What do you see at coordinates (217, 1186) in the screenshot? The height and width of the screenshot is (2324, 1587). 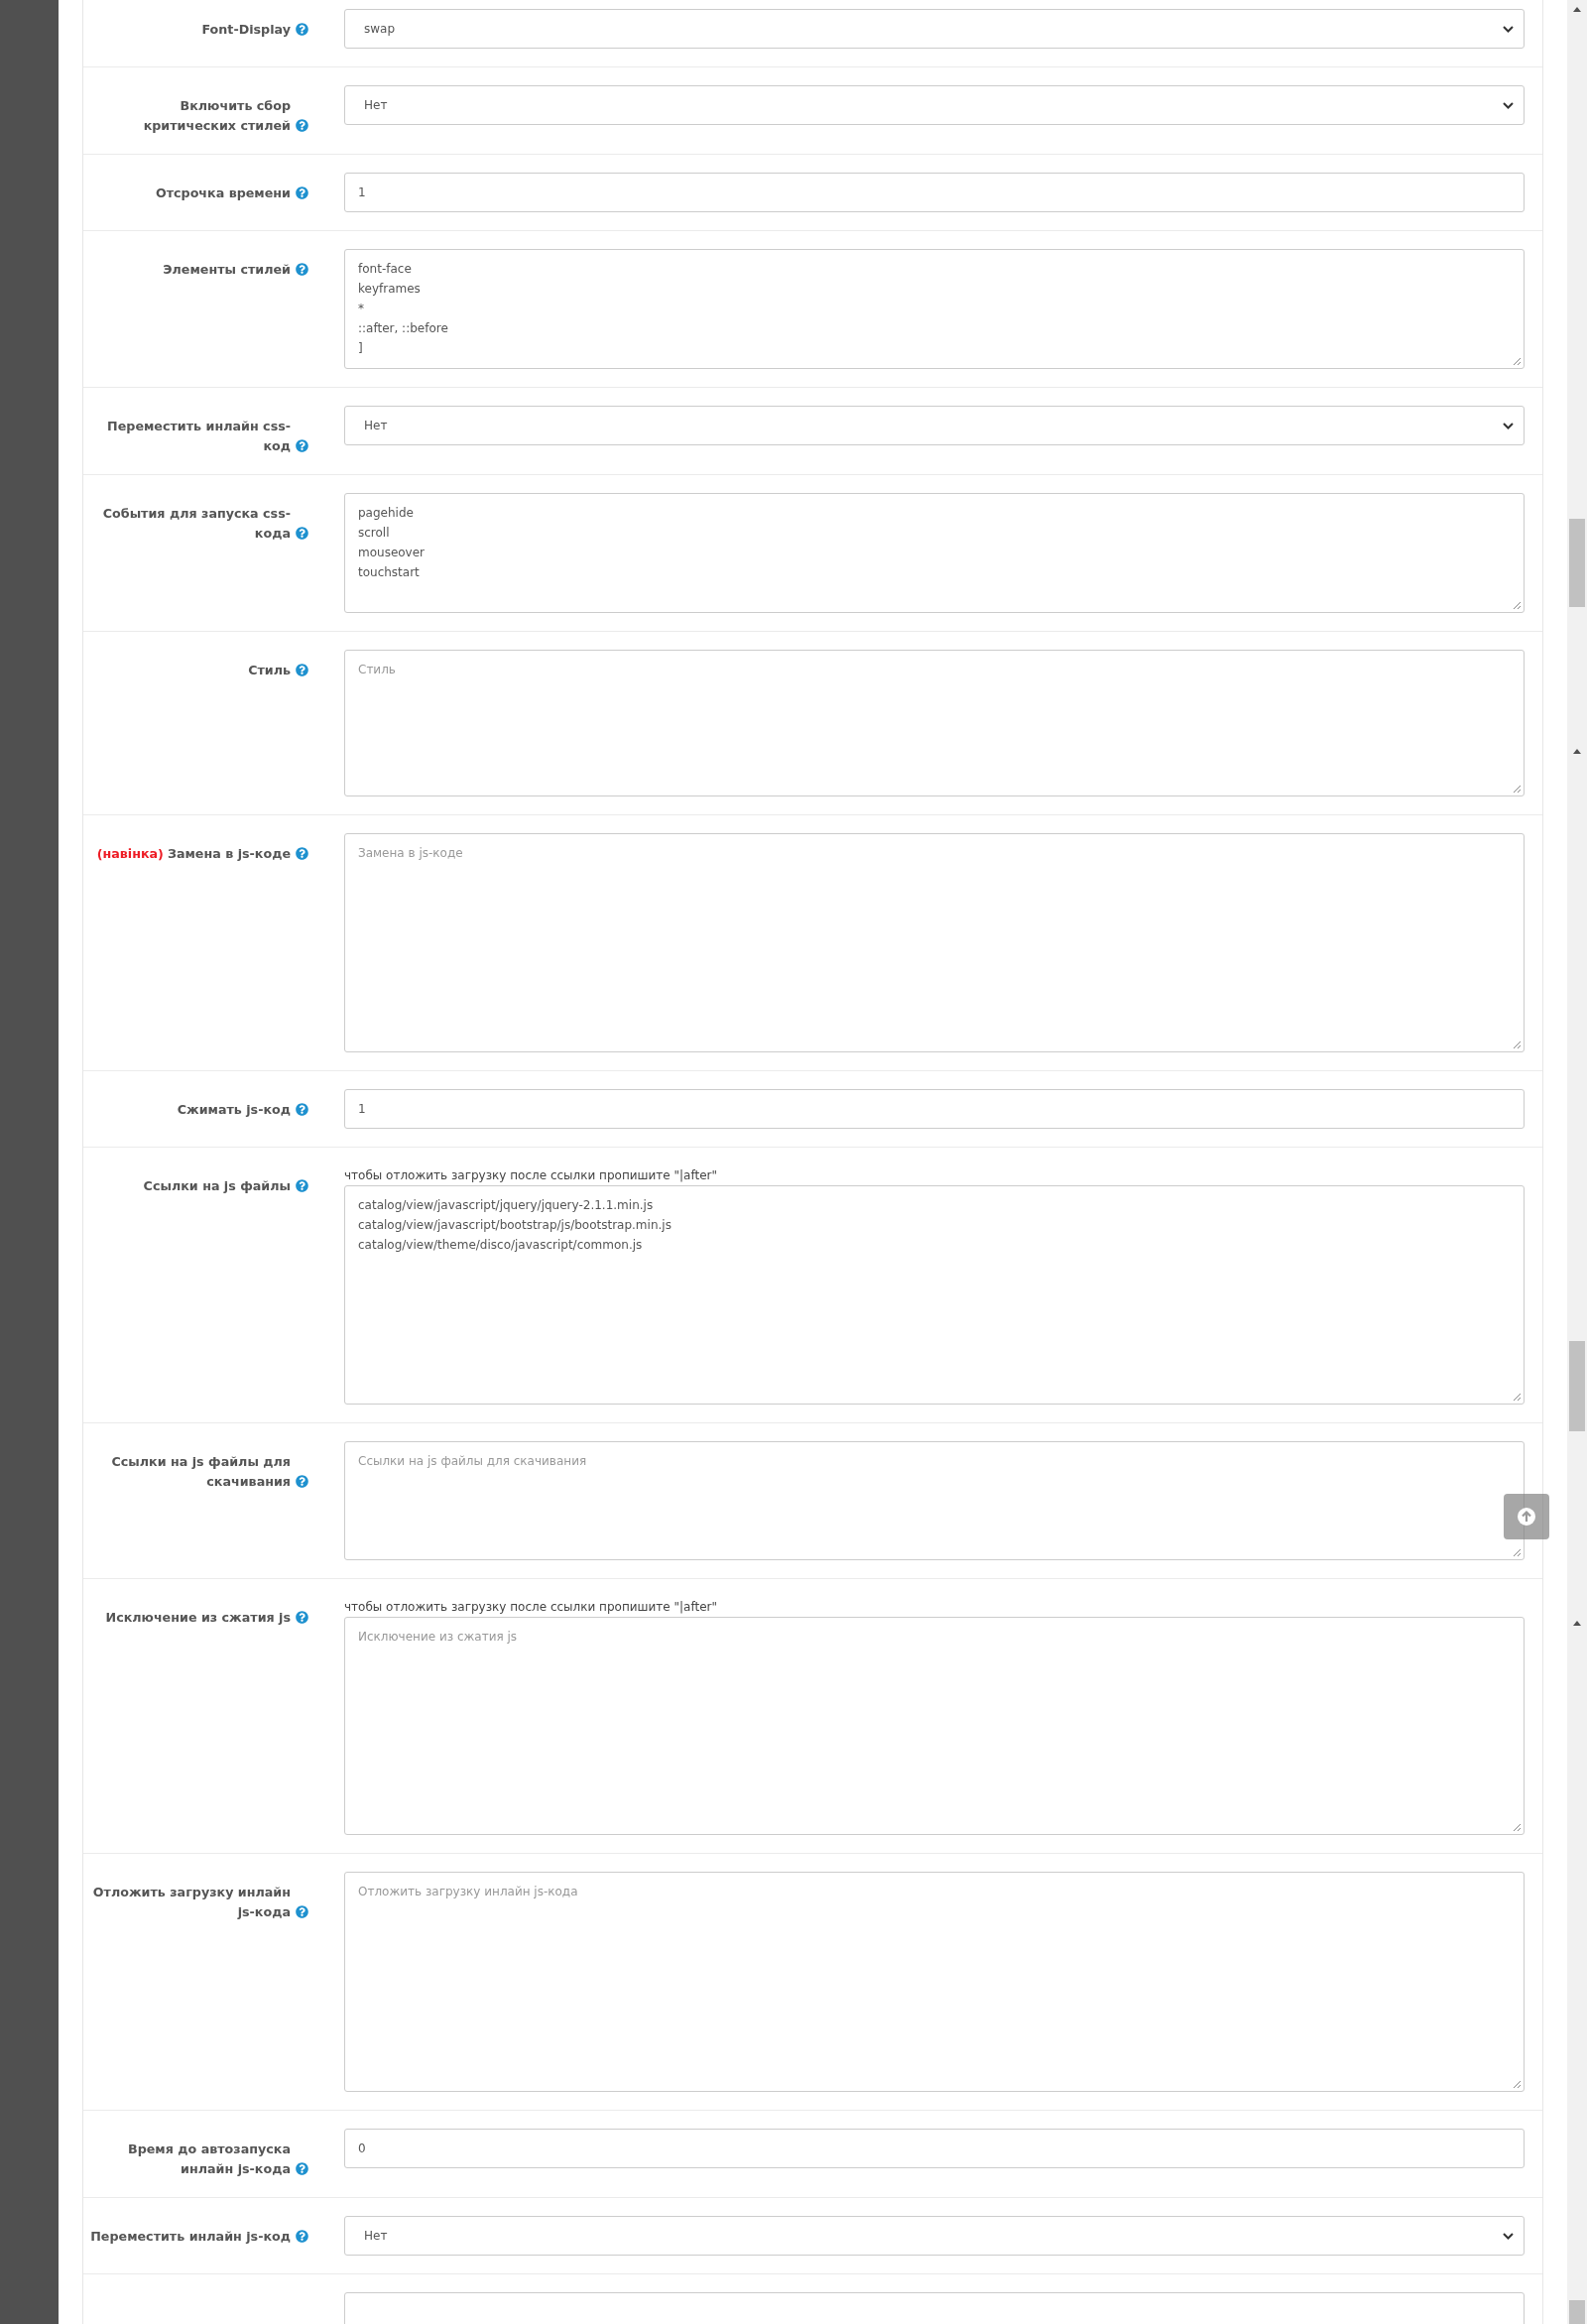 I see `field-label: Ссылки на js файлы` at bounding box center [217, 1186].